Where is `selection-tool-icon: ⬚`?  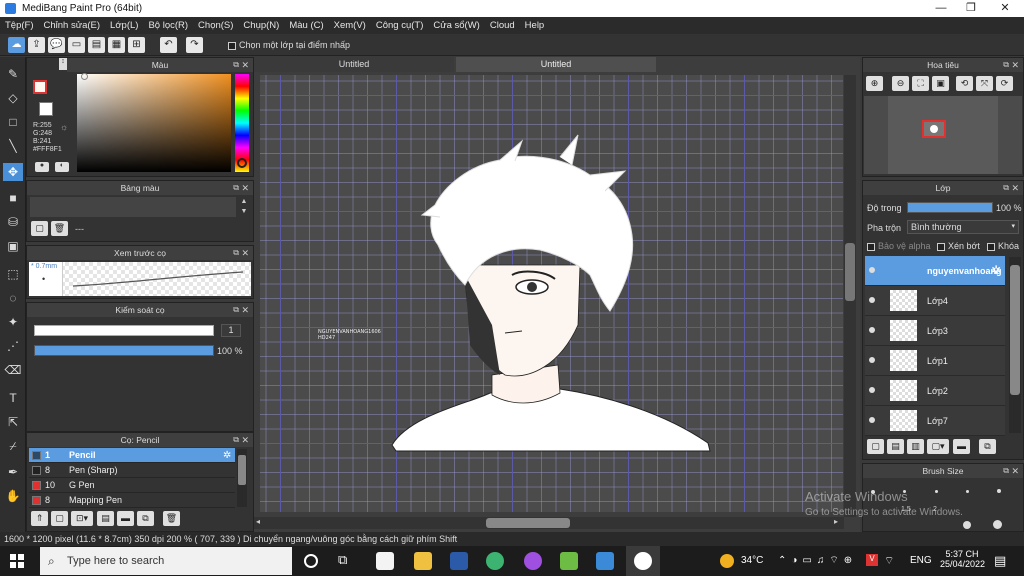 selection-tool-icon: ⬚ is located at coordinates (13, 274).